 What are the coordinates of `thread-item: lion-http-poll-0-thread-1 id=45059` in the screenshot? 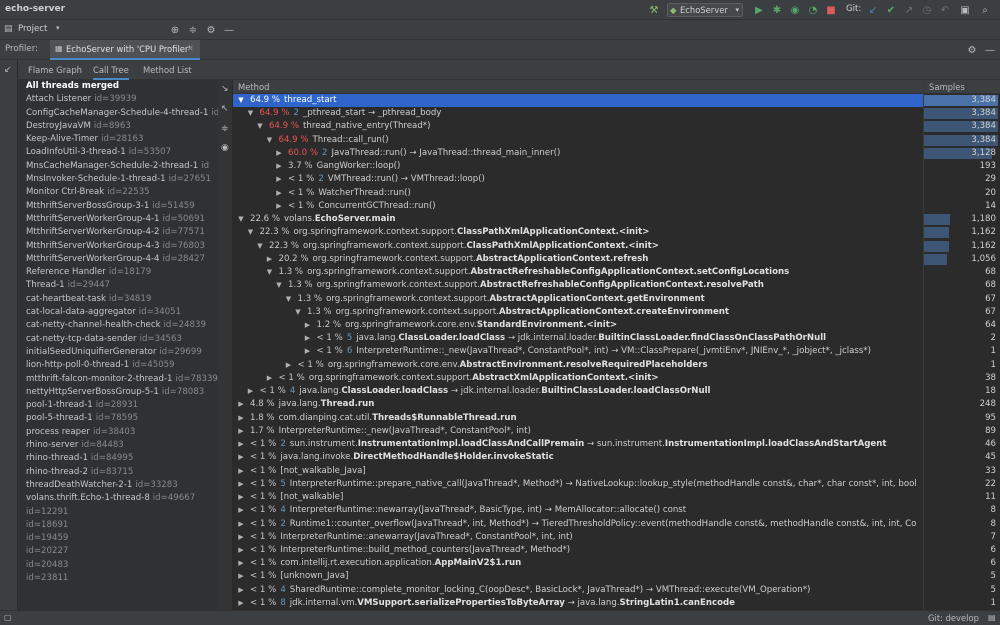 It's located at (118, 365).